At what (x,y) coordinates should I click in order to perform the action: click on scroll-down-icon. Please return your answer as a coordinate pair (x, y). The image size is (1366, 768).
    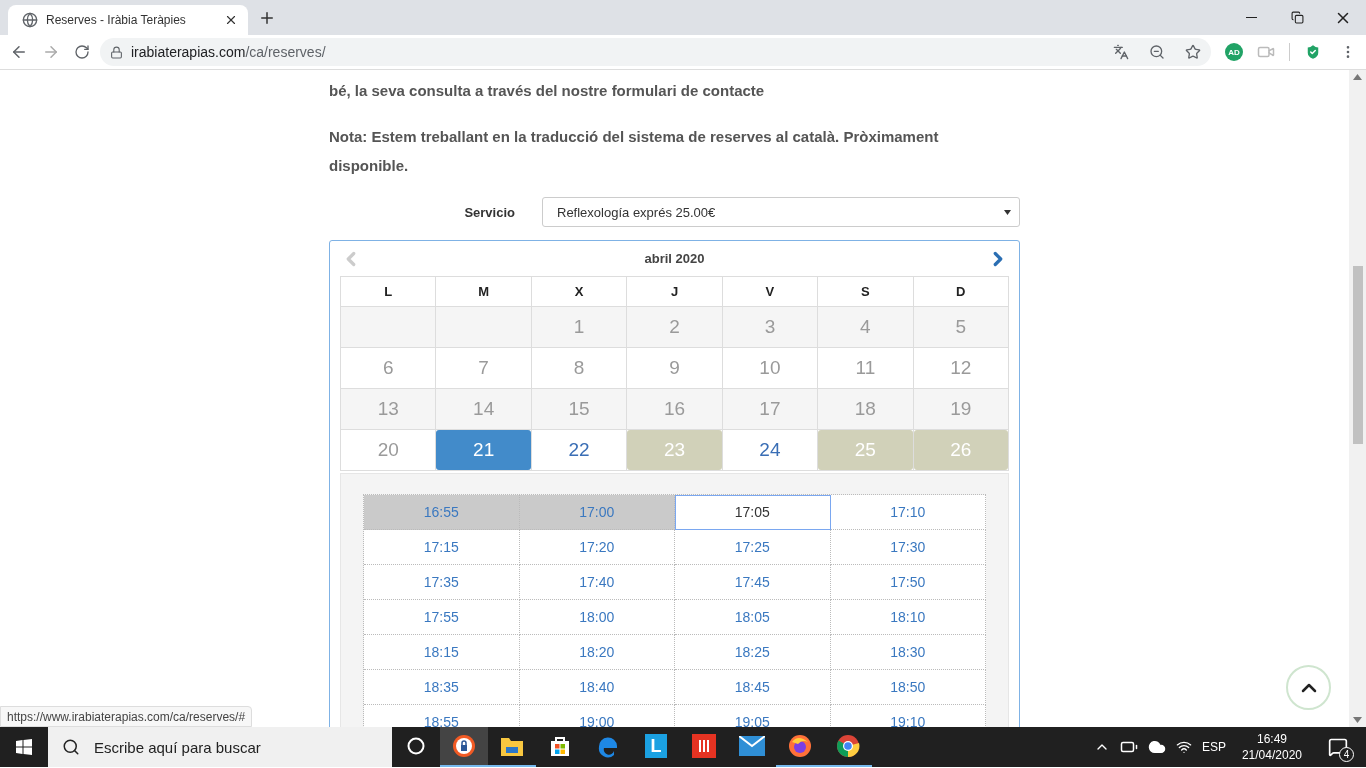
    Looking at the image, I should click on (1357, 720).